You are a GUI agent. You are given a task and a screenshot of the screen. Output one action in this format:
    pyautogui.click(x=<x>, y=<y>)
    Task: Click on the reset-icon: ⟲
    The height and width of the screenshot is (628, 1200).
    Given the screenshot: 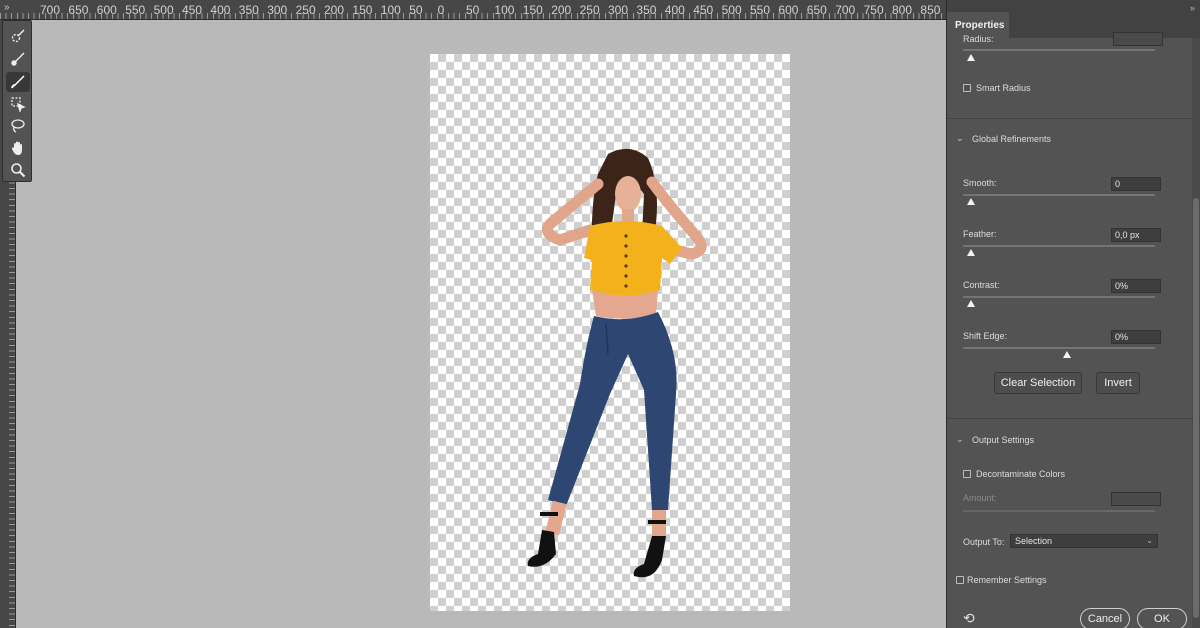 What is the action you would take?
    pyautogui.click(x=969, y=618)
    